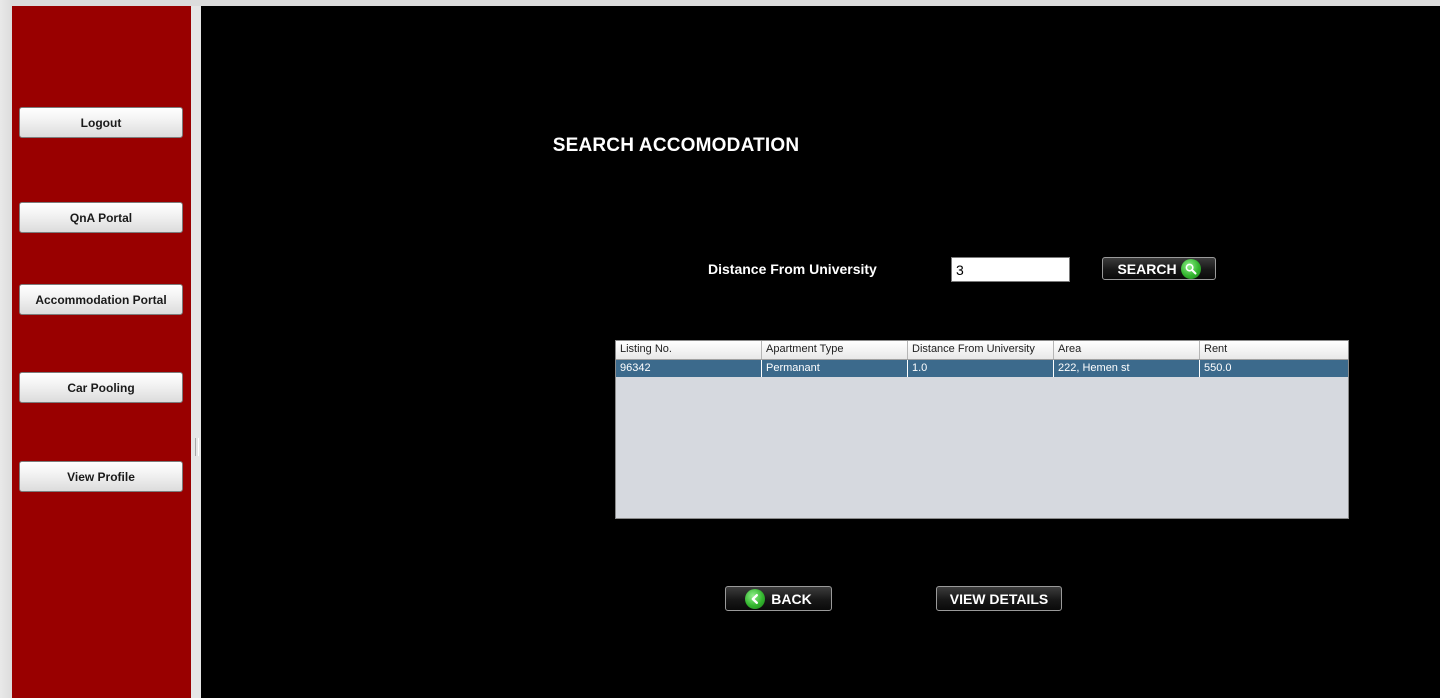  I want to click on table-row: 96342 Permanant 1.0 222, Hemen st 550.0, so click(982, 368).